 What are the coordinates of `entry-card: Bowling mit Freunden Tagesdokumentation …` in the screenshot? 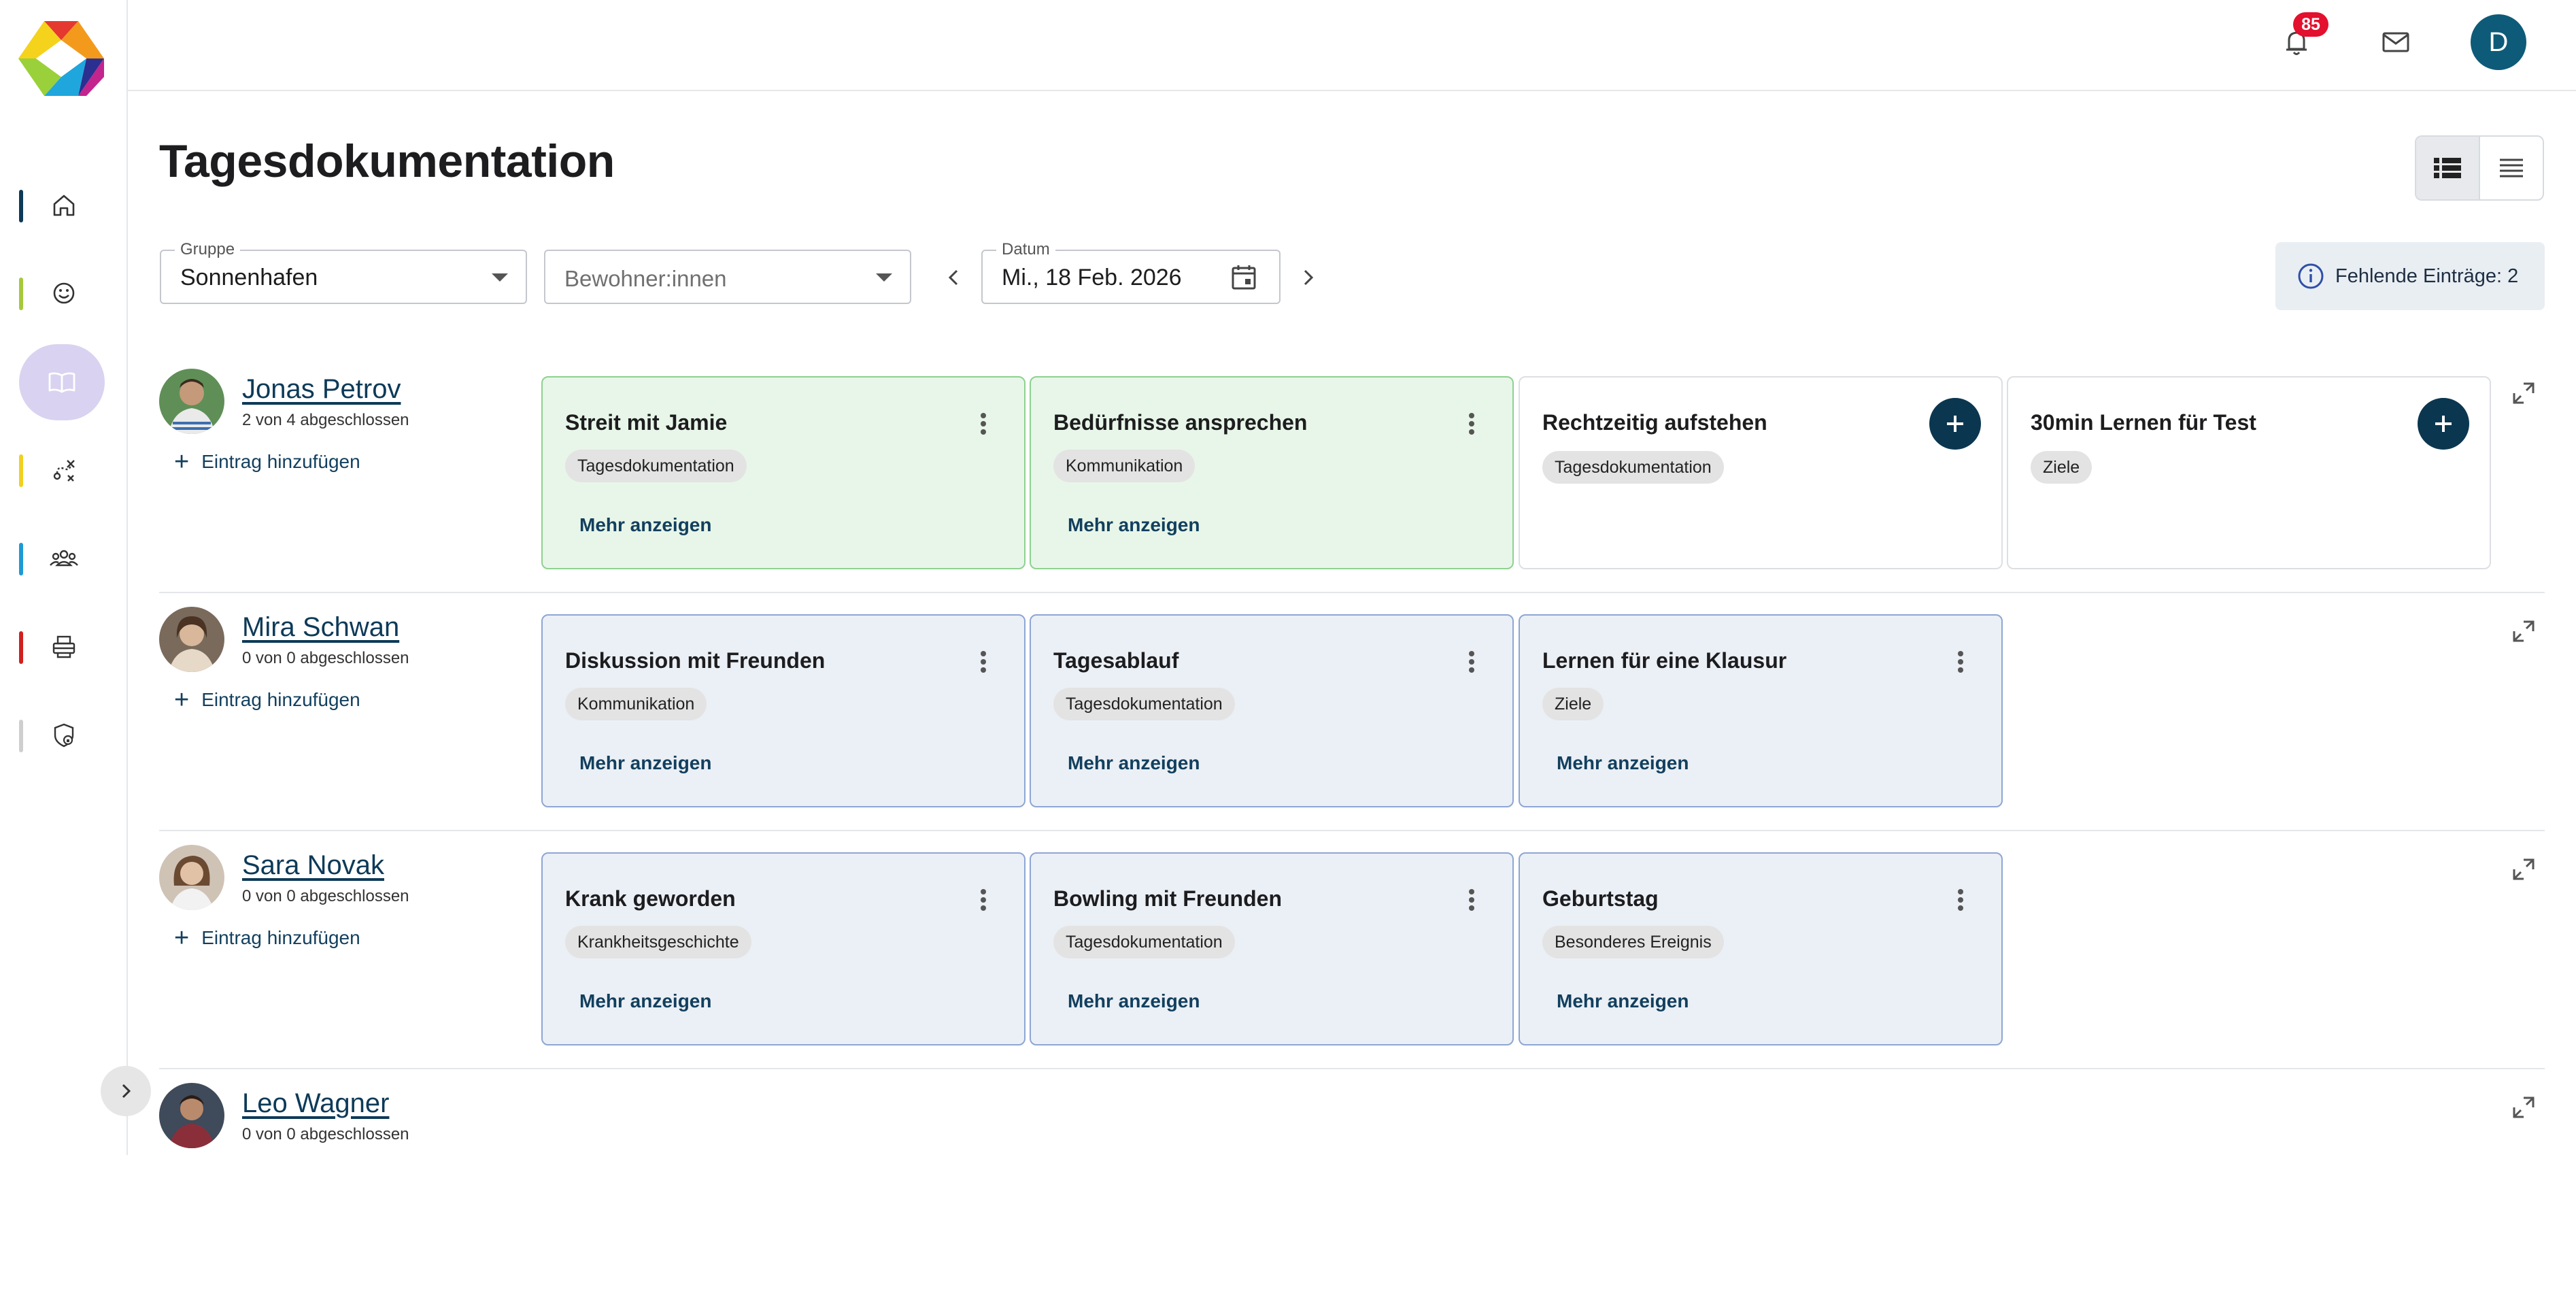 It's located at (1272, 948).